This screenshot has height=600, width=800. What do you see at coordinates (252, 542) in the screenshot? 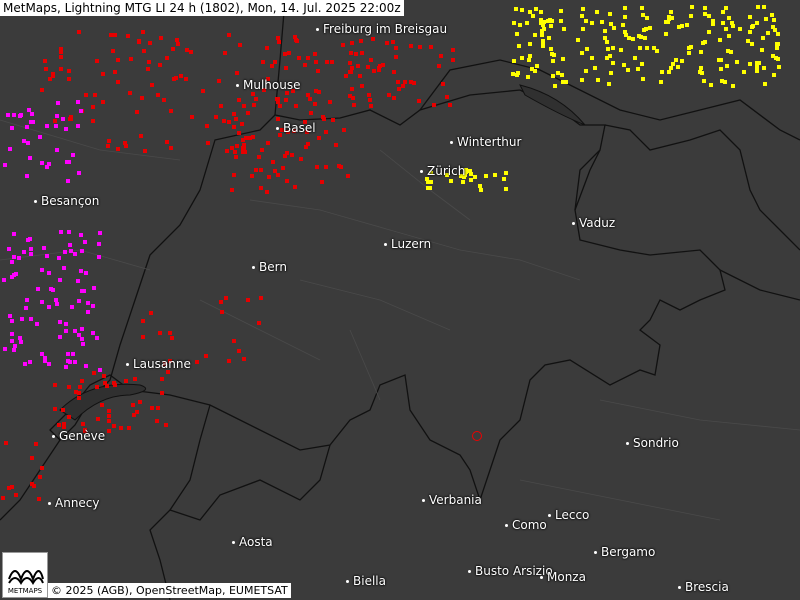
I see `city-label: Aosta` at bounding box center [252, 542].